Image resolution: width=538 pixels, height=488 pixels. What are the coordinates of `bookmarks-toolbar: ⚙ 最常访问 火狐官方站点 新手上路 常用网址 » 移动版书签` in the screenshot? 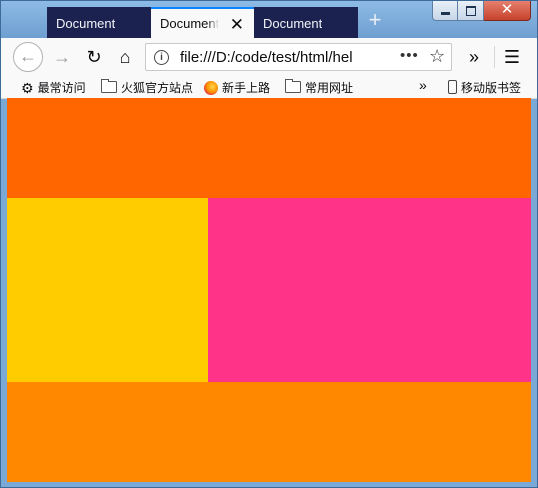 It's located at (269, 87).